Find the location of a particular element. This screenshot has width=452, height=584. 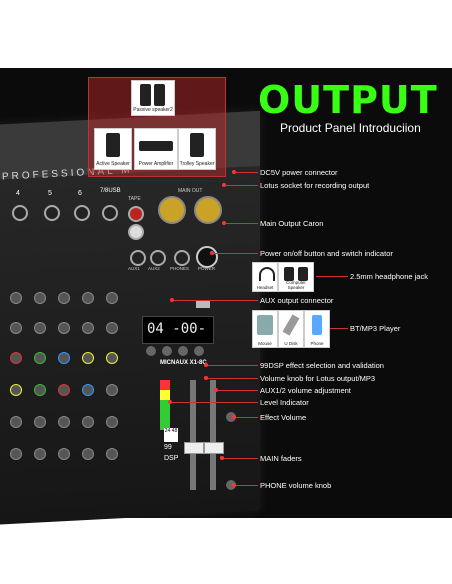

dsp-label: DSP is located at coordinates (171, 458).